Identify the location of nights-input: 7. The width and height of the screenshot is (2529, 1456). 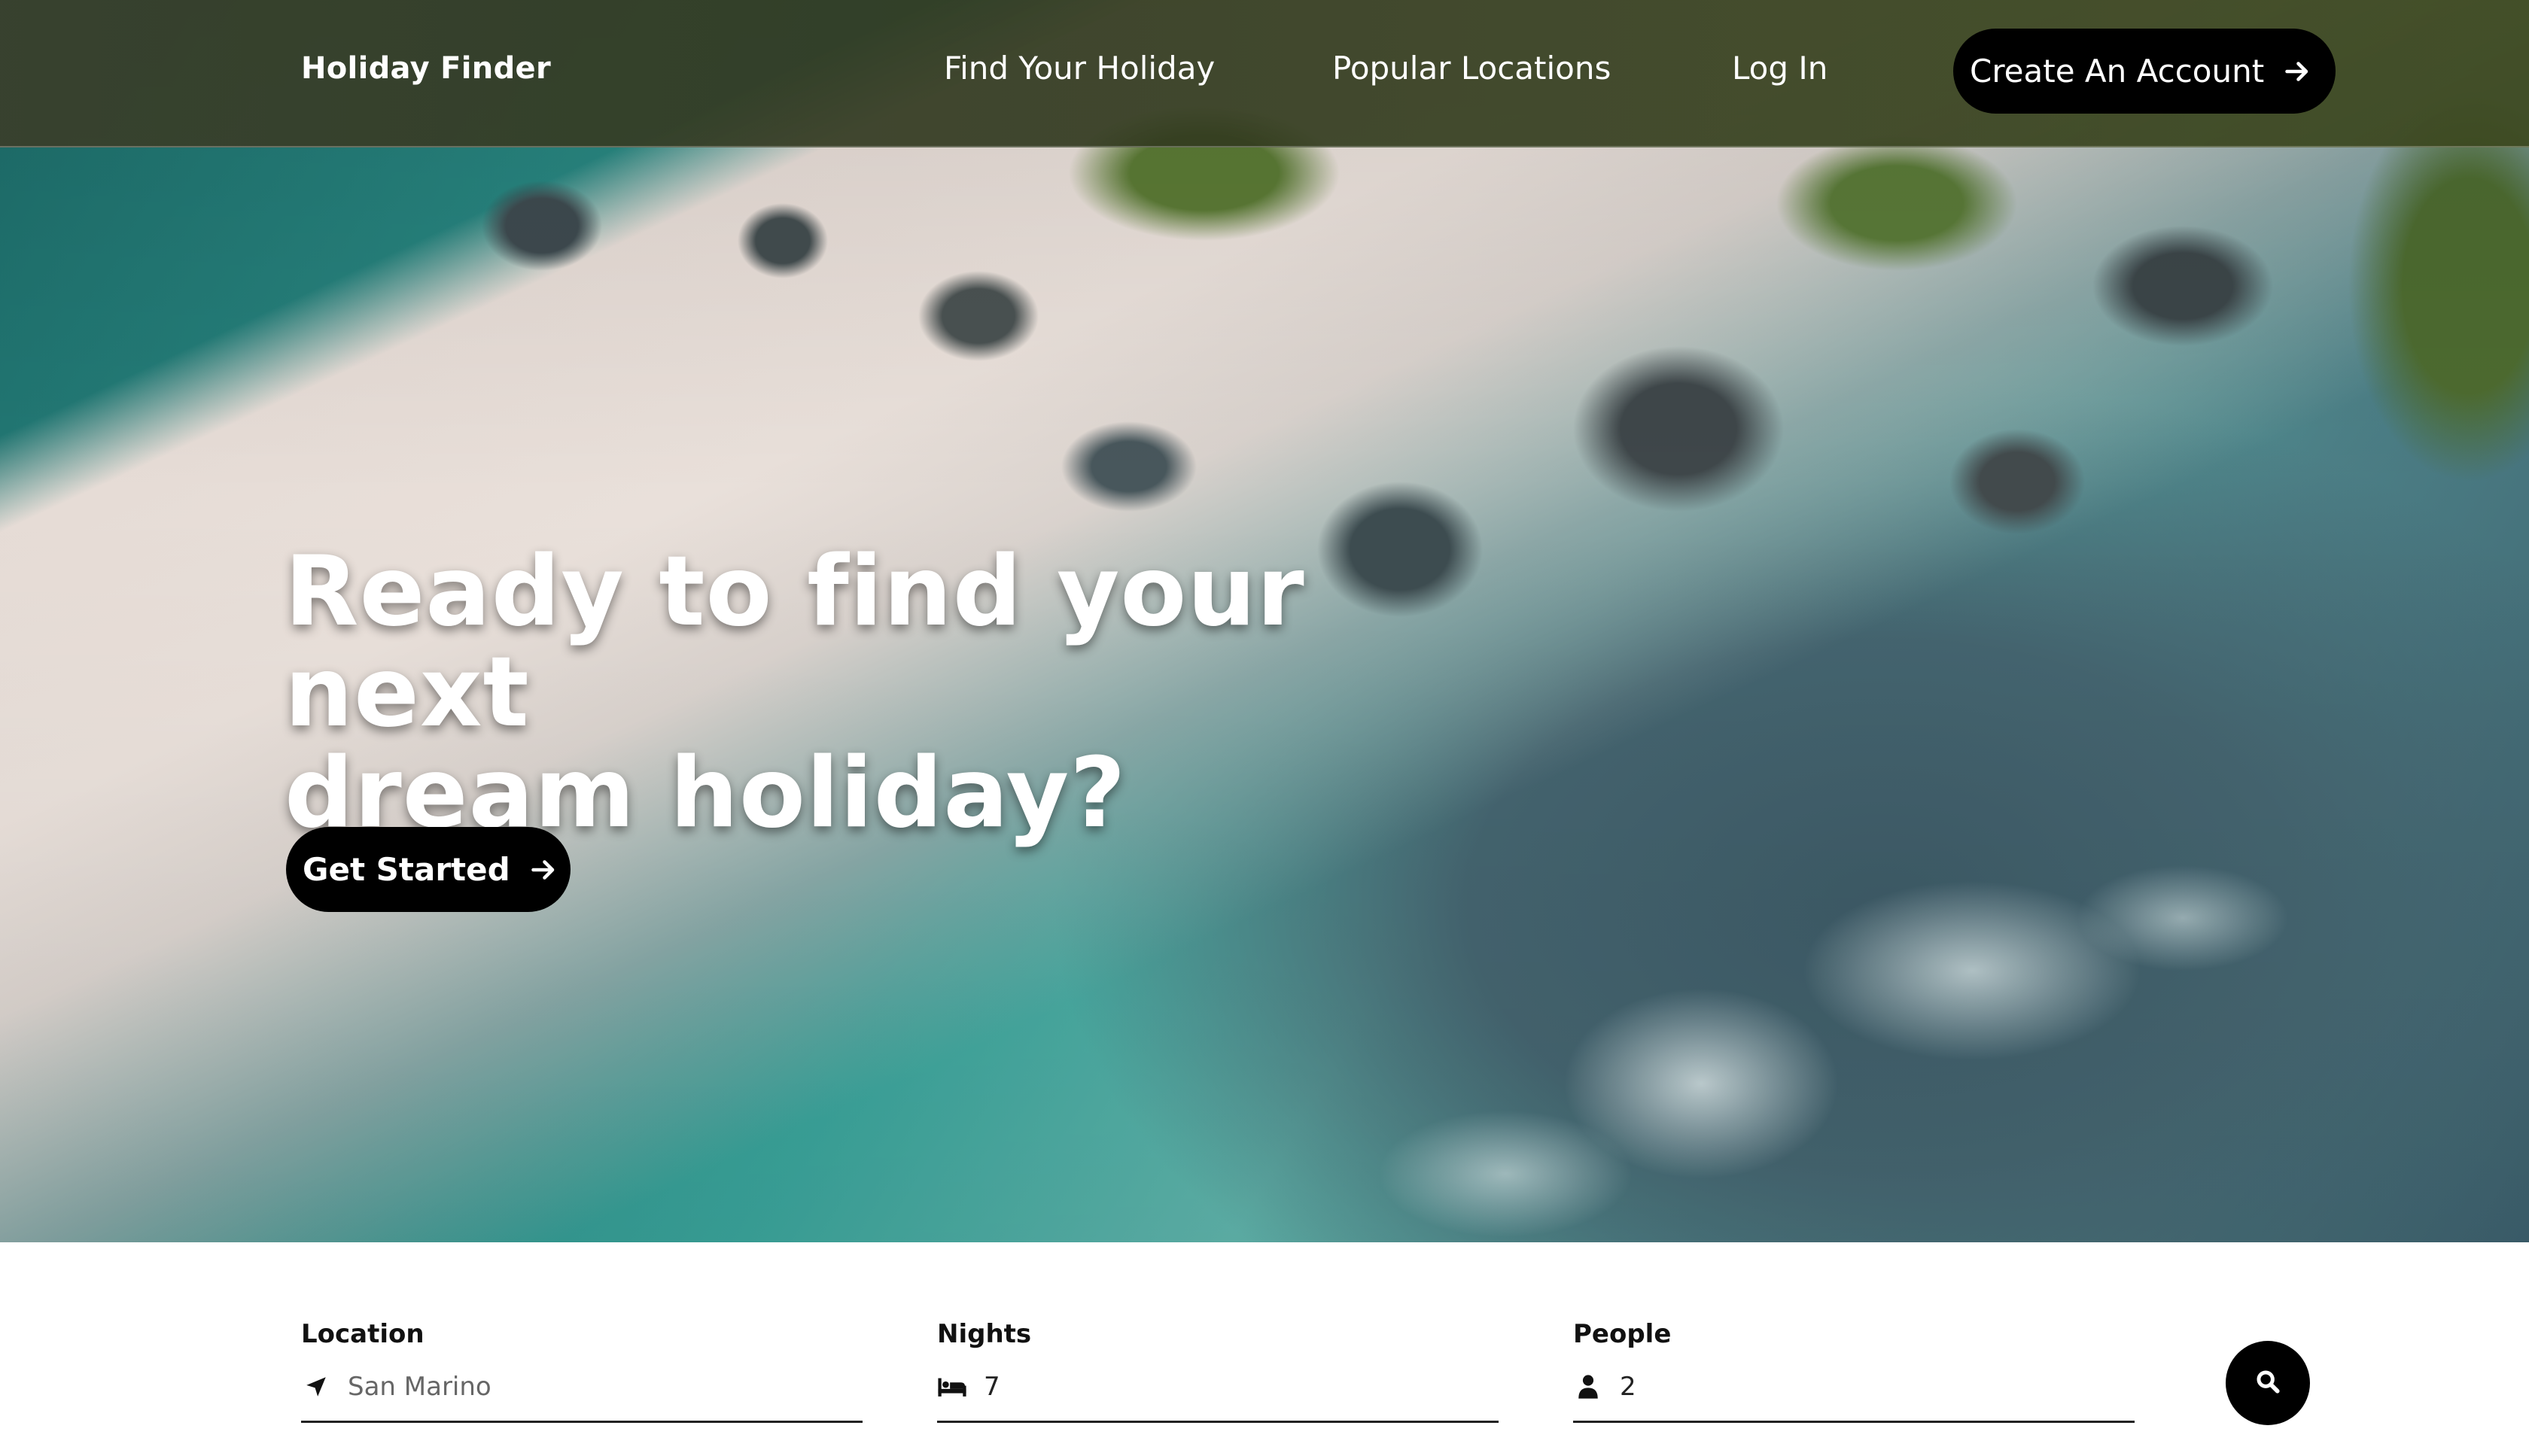
(1218, 1397).